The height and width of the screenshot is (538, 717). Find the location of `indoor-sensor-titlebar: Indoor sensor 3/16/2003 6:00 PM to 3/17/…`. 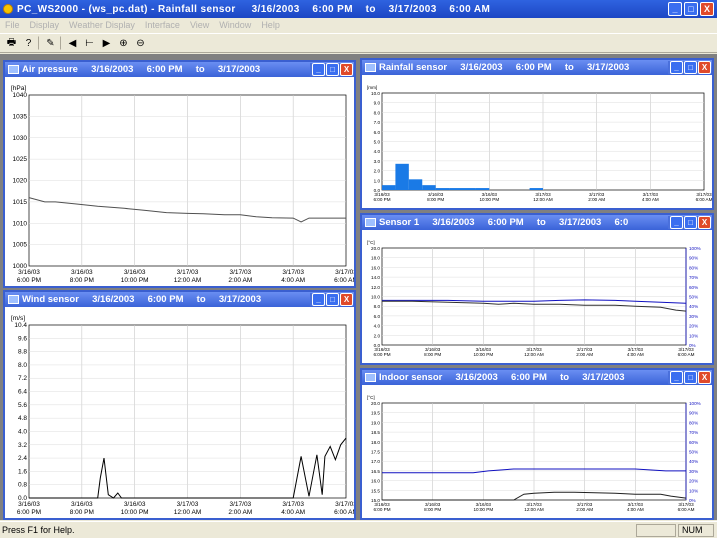

indoor-sensor-titlebar: Indoor sensor 3/16/2003 6:00 PM to 3/17/… is located at coordinates (537, 377).